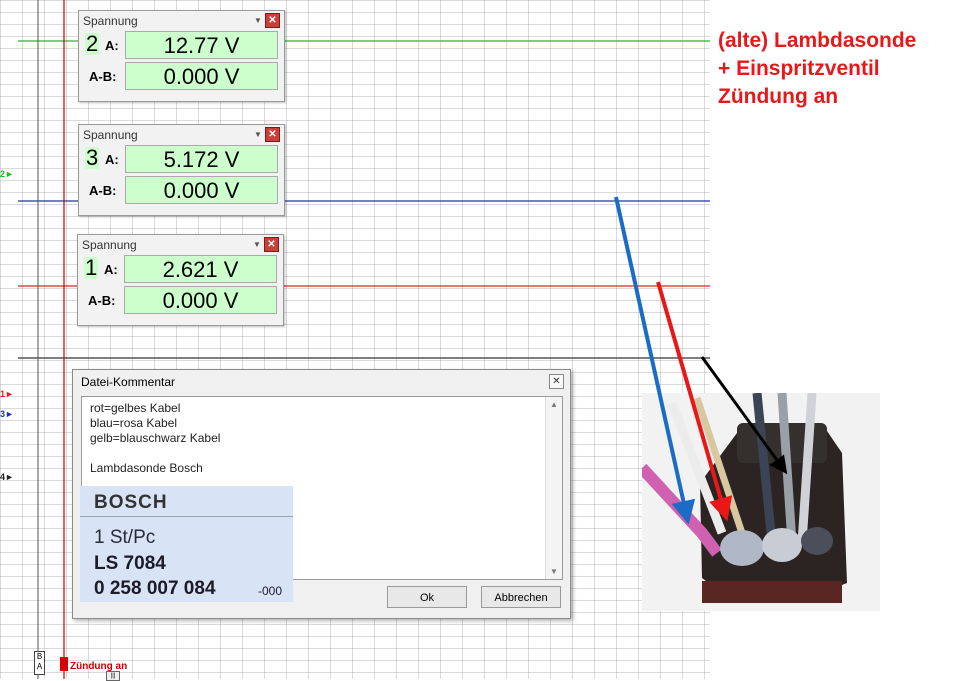 The width and height of the screenshot is (973, 681). Describe the element at coordinates (39, 666) in the screenshot. I see `cursor-a-label: A` at that location.